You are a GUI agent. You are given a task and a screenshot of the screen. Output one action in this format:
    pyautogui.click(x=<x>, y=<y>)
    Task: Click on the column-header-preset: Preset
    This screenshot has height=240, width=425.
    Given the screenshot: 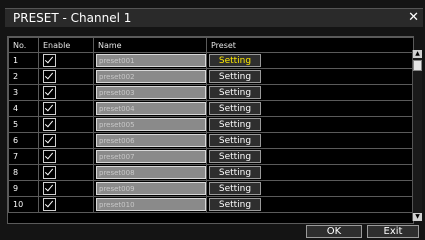 What is the action you would take?
    pyautogui.click(x=309, y=45)
    